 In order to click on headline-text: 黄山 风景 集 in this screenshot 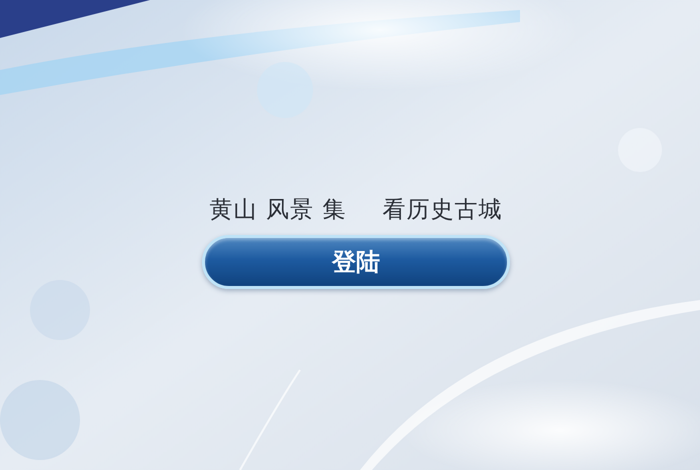, I will do `click(278, 210)`.